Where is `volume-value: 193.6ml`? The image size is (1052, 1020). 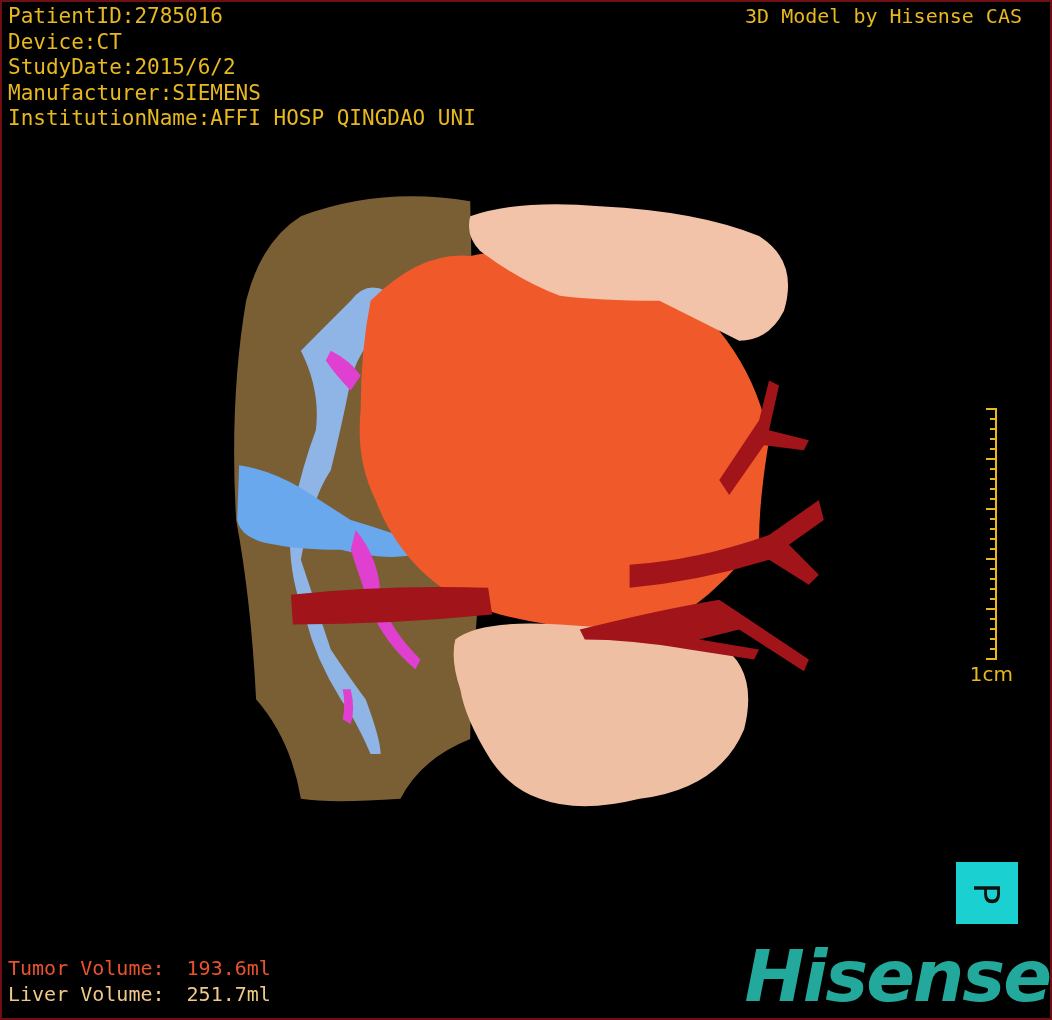
volume-value: 193.6ml is located at coordinates (228, 968).